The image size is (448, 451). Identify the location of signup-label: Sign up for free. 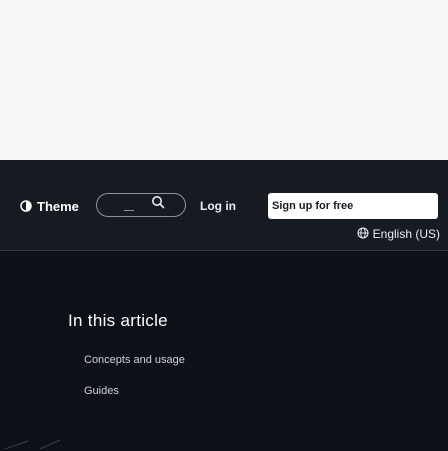
(313, 206).